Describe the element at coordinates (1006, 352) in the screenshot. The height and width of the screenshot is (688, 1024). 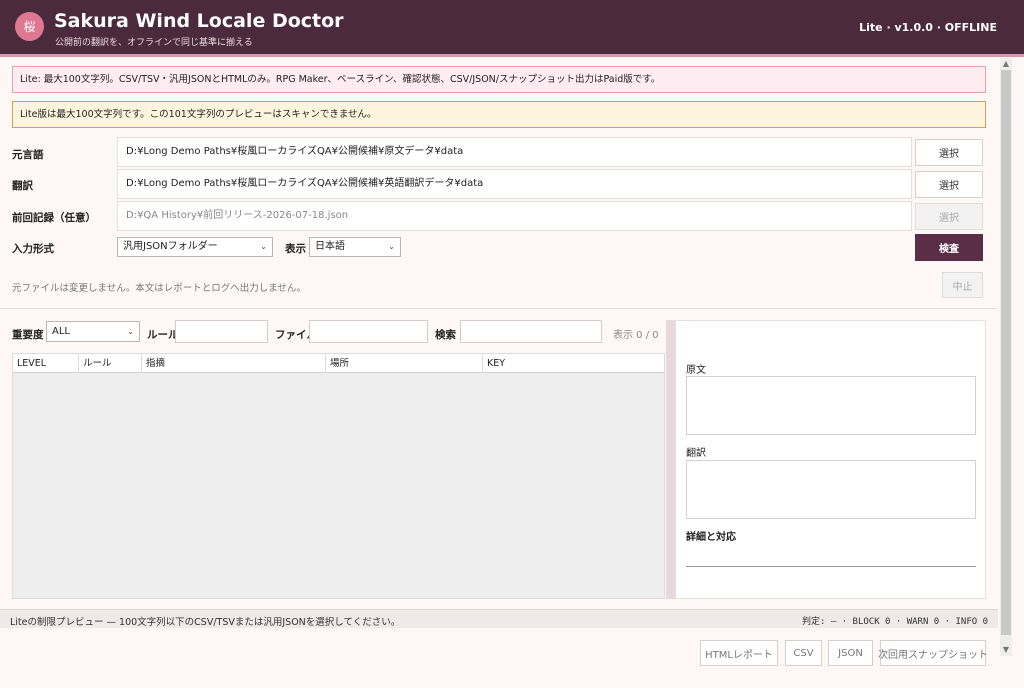
I see `scroll-thumb` at that location.